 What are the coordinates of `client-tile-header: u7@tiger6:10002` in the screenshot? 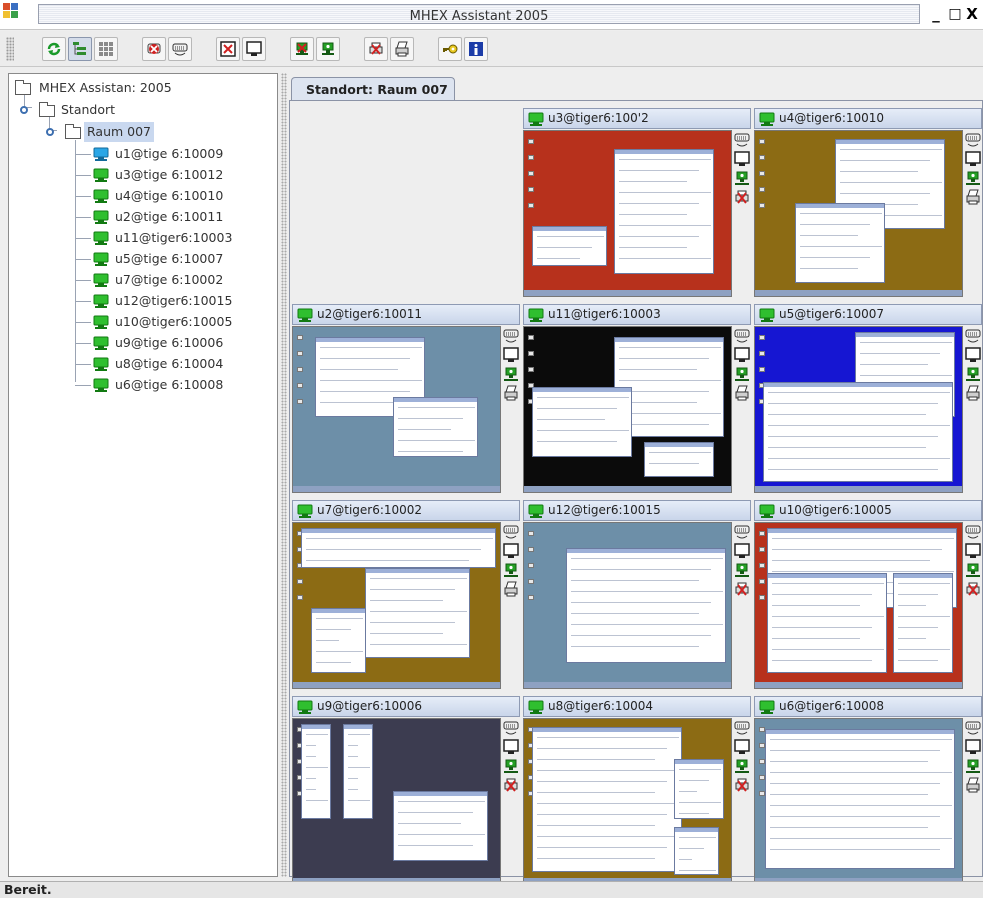 It's located at (406, 510).